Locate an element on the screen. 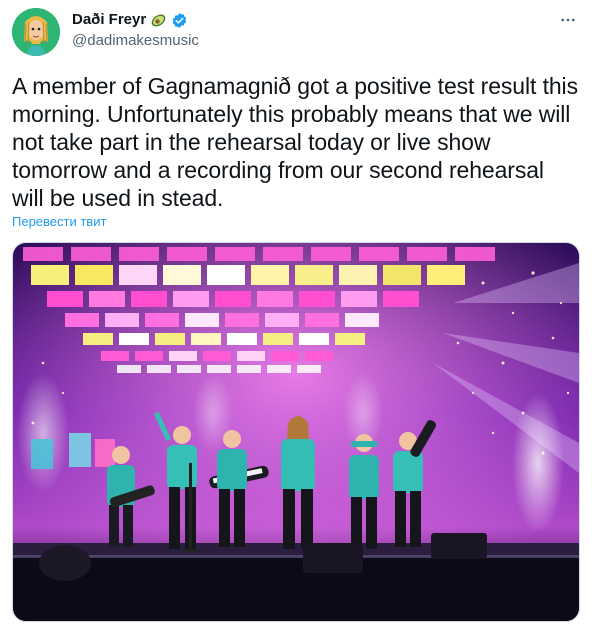 This screenshot has height=625, width=594. display-name: Daði Freyr is located at coordinates (109, 20).